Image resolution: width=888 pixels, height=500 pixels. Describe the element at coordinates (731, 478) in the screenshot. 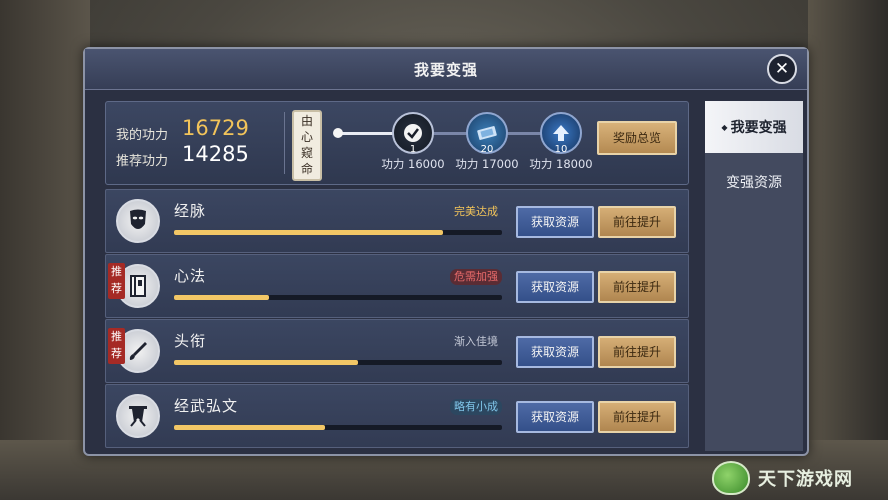

I see `watermark-logo-icon` at that location.